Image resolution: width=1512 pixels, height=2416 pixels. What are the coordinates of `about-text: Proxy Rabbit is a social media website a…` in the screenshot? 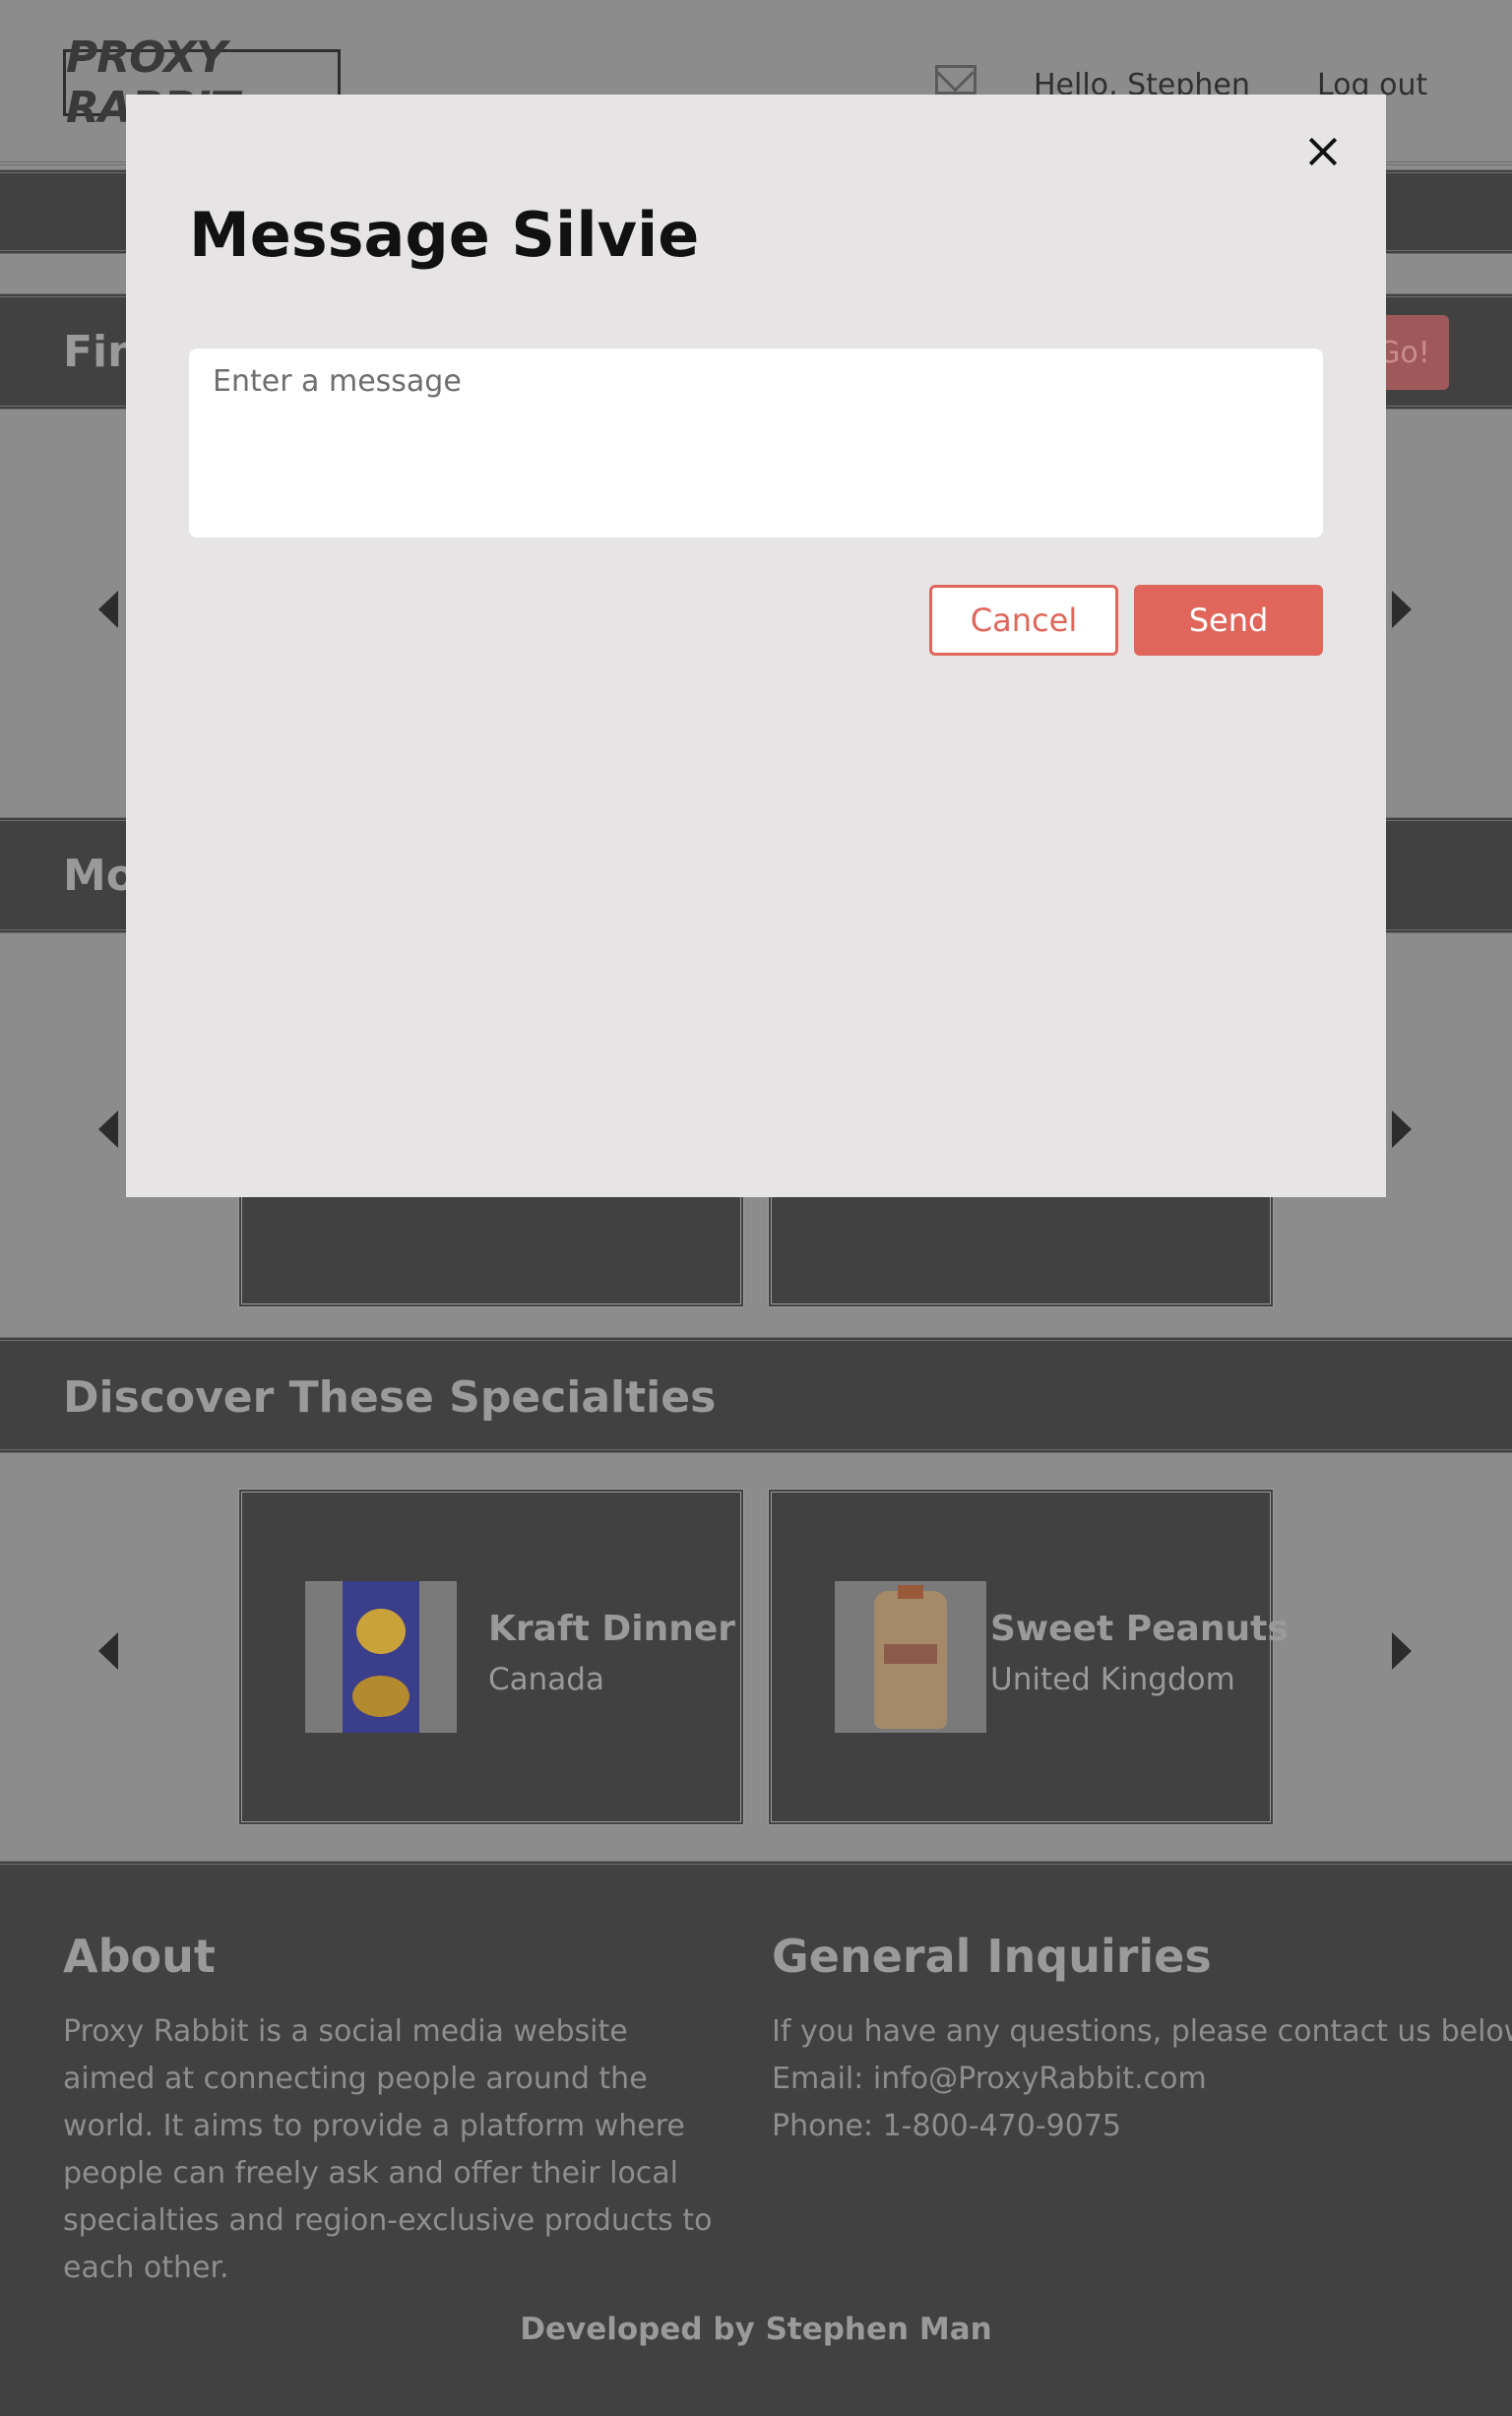 It's located at (388, 2149).